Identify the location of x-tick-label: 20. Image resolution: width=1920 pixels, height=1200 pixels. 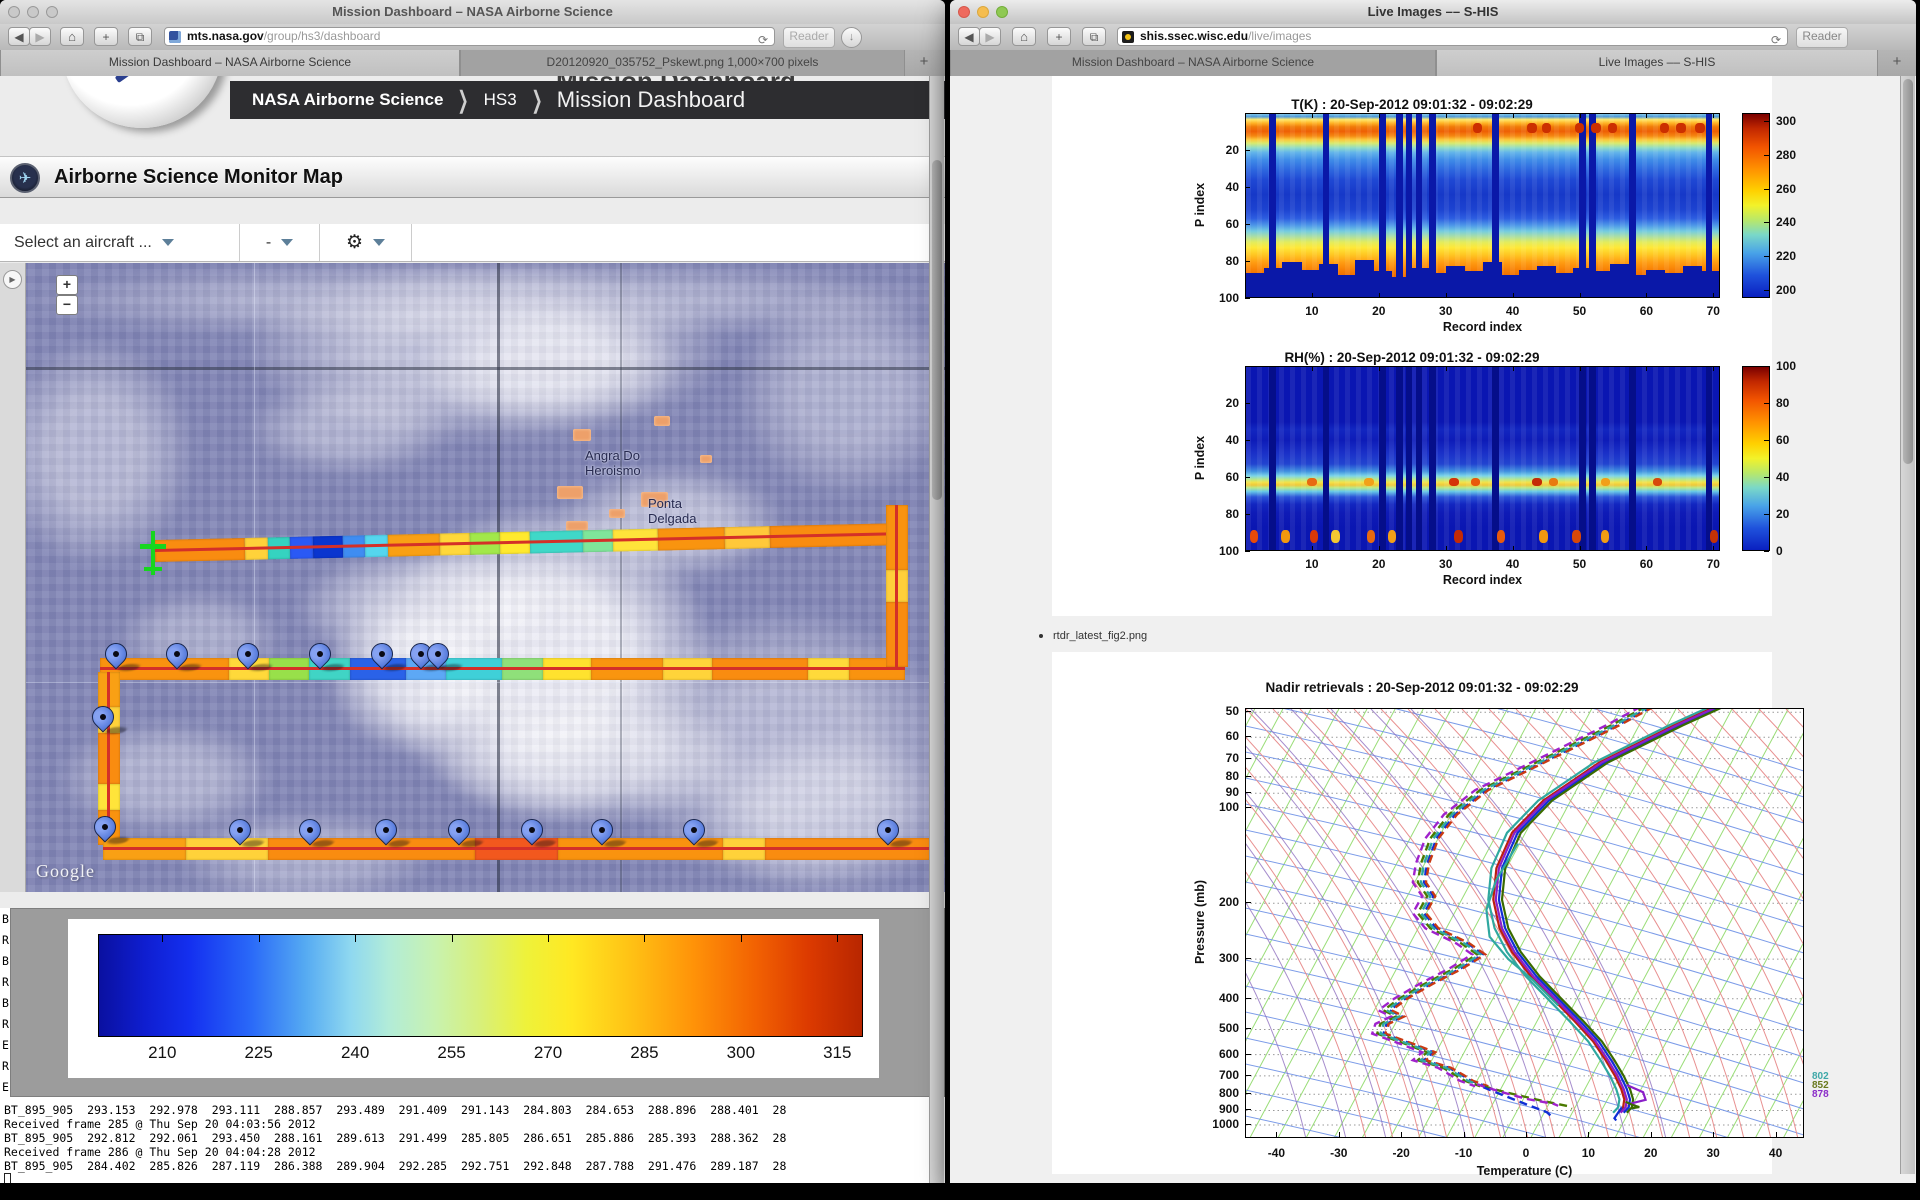
(1379, 564).